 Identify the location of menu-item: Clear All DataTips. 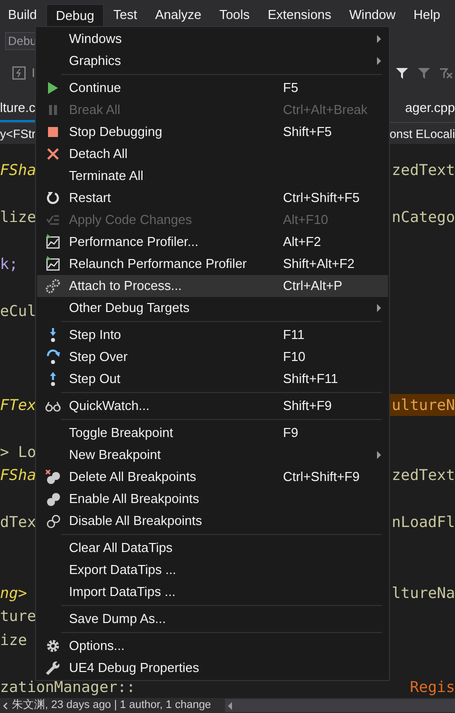
(212, 548).